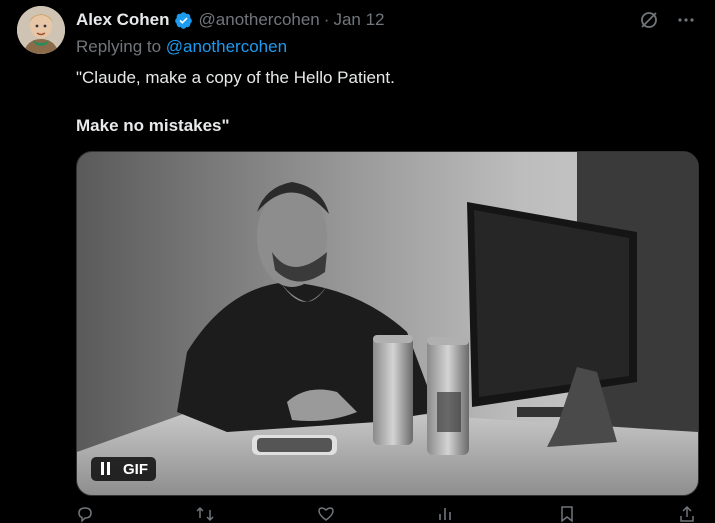  What do you see at coordinates (649, 20) in the screenshot?
I see `grok-icon` at bounding box center [649, 20].